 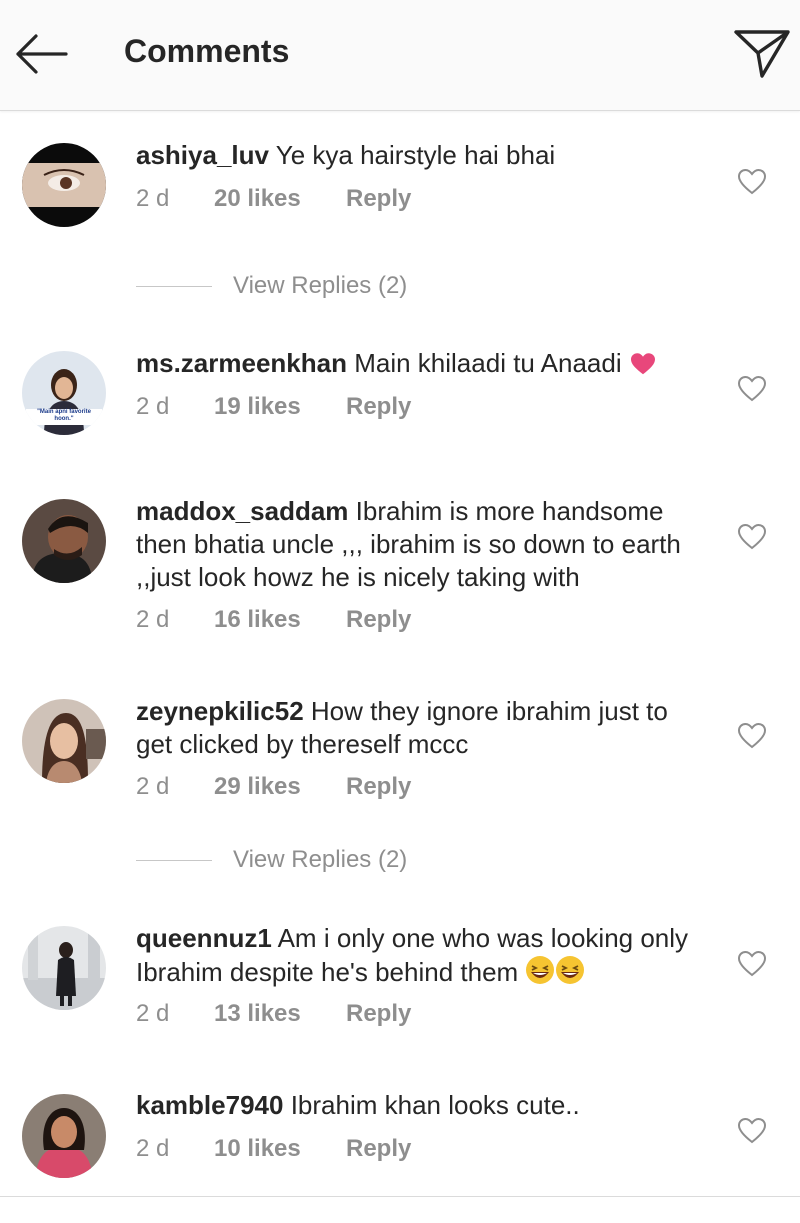 What do you see at coordinates (257, 407) in the screenshot?
I see `comment-likes: 19 likes` at bounding box center [257, 407].